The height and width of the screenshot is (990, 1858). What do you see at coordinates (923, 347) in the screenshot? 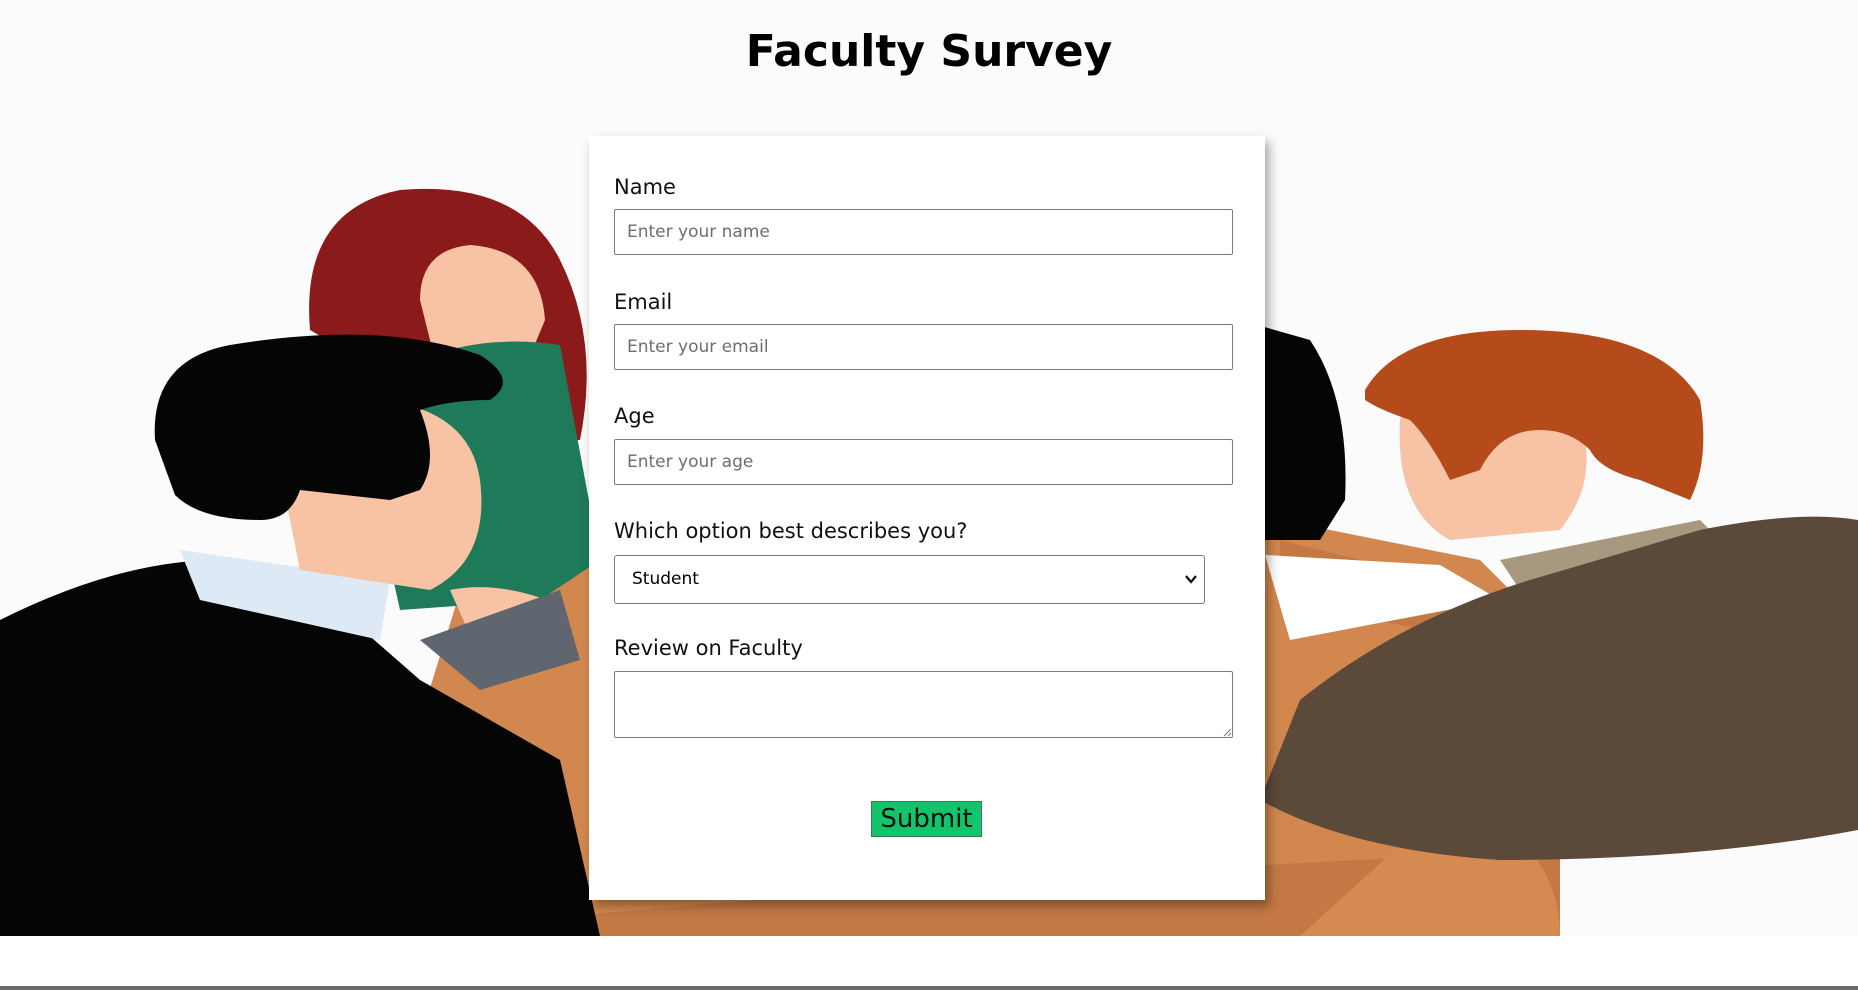
I see `email-input` at bounding box center [923, 347].